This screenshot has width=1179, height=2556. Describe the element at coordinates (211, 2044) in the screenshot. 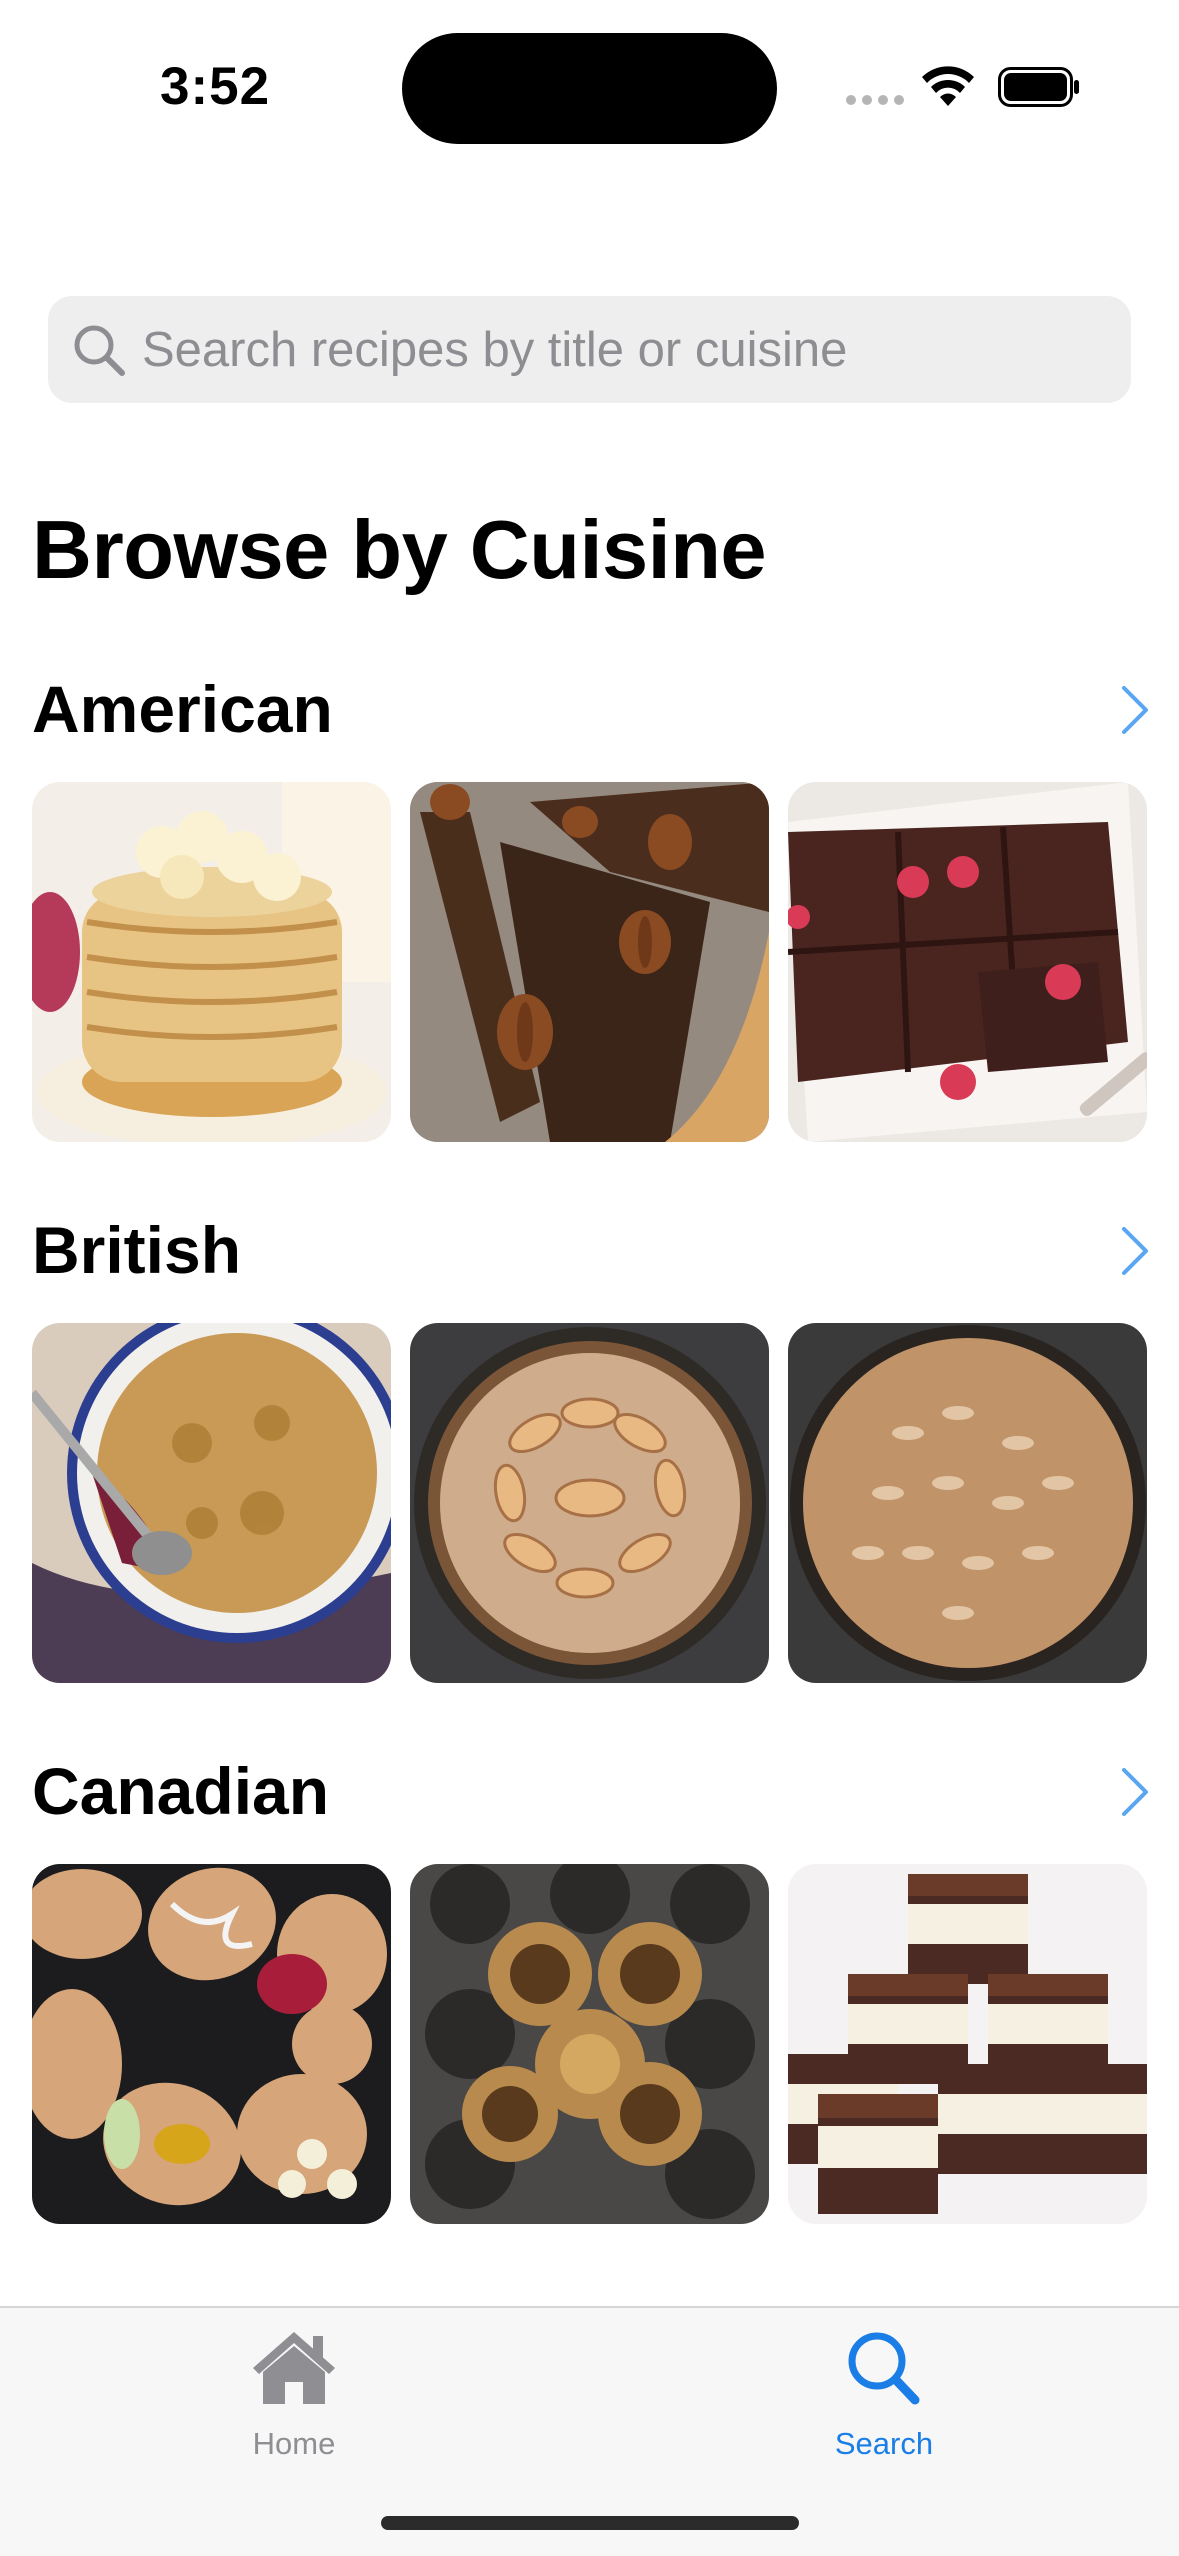

I see `recipe-thumbnail-beavertails` at that location.